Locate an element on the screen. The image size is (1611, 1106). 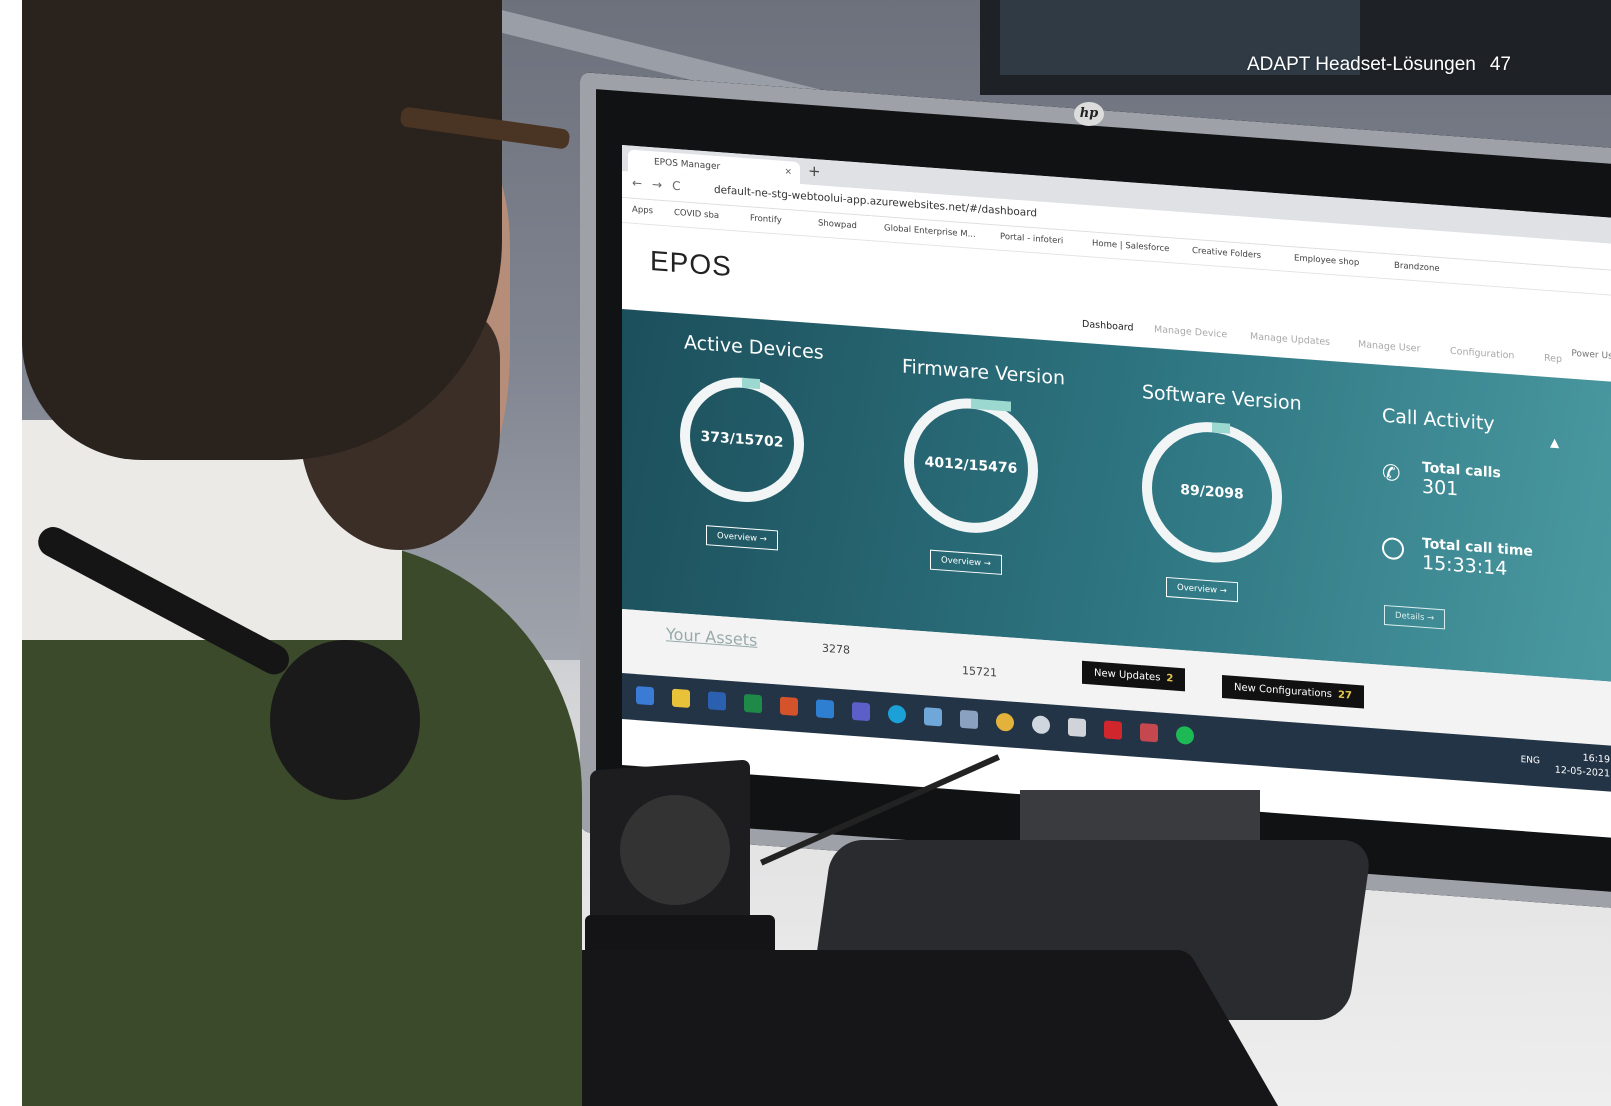
assets-title: Your Assets is located at coordinates (711, 637).